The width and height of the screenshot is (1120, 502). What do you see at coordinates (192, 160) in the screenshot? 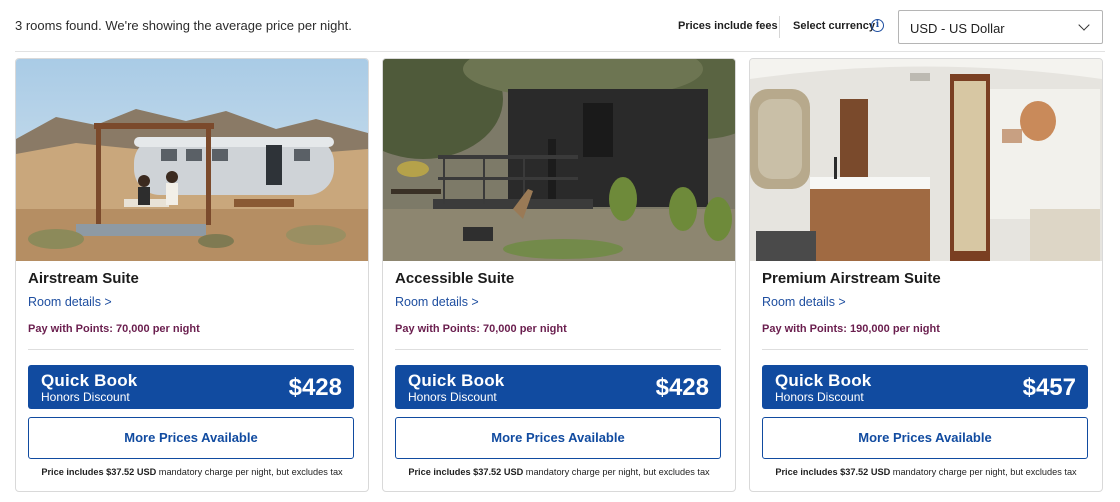
I see `room-photo-airstream-suite` at bounding box center [192, 160].